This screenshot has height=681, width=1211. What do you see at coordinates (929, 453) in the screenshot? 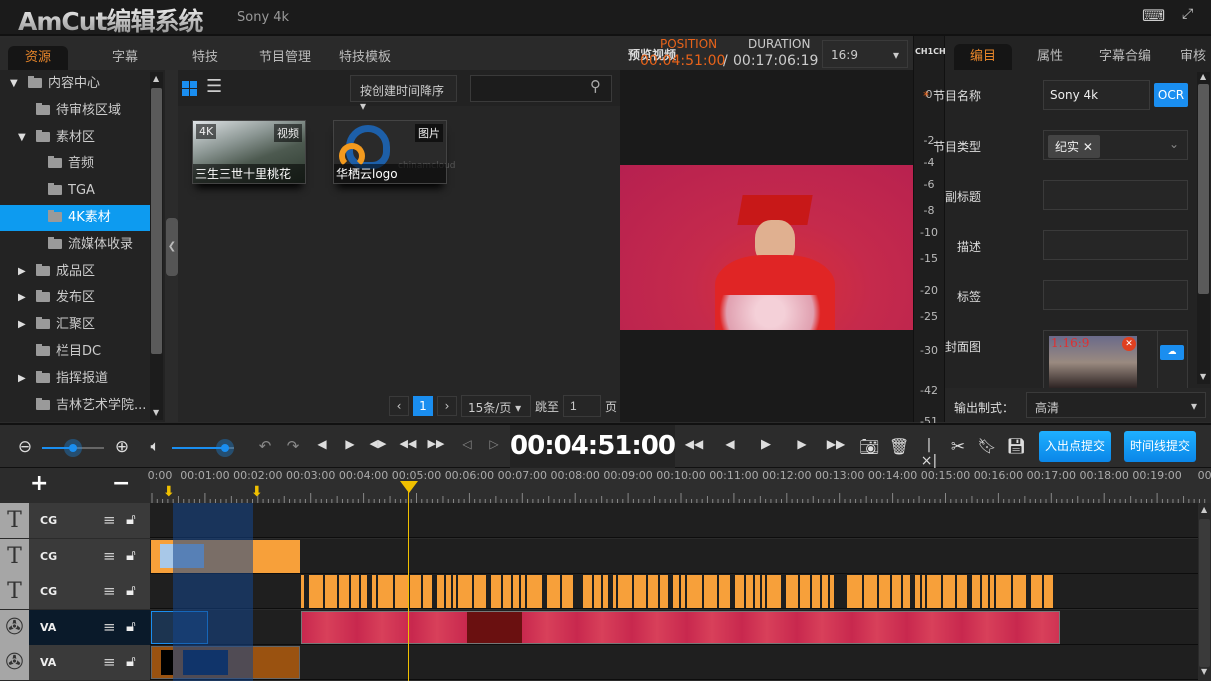
I see `razor-icon: |×|` at bounding box center [929, 453].